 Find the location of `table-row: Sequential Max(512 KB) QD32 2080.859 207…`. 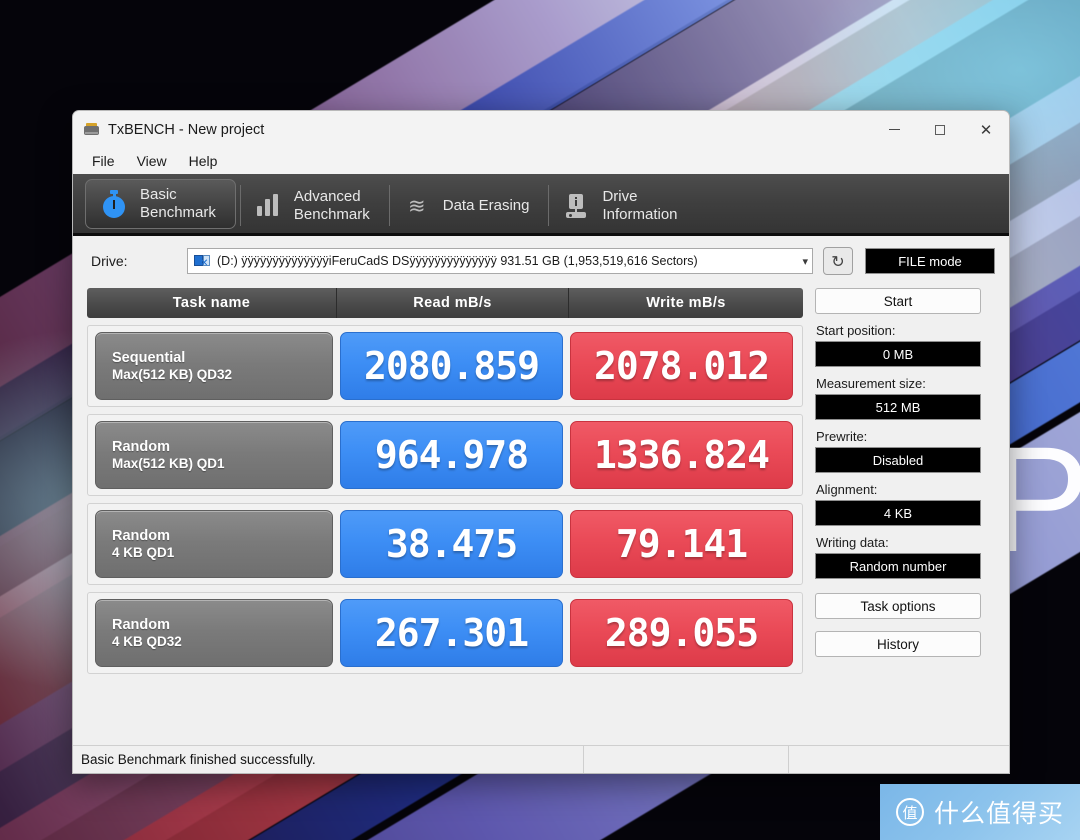

table-row: Sequential Max(512 KB) QD32 2080.859 207… is located at coordinates (445, 366).